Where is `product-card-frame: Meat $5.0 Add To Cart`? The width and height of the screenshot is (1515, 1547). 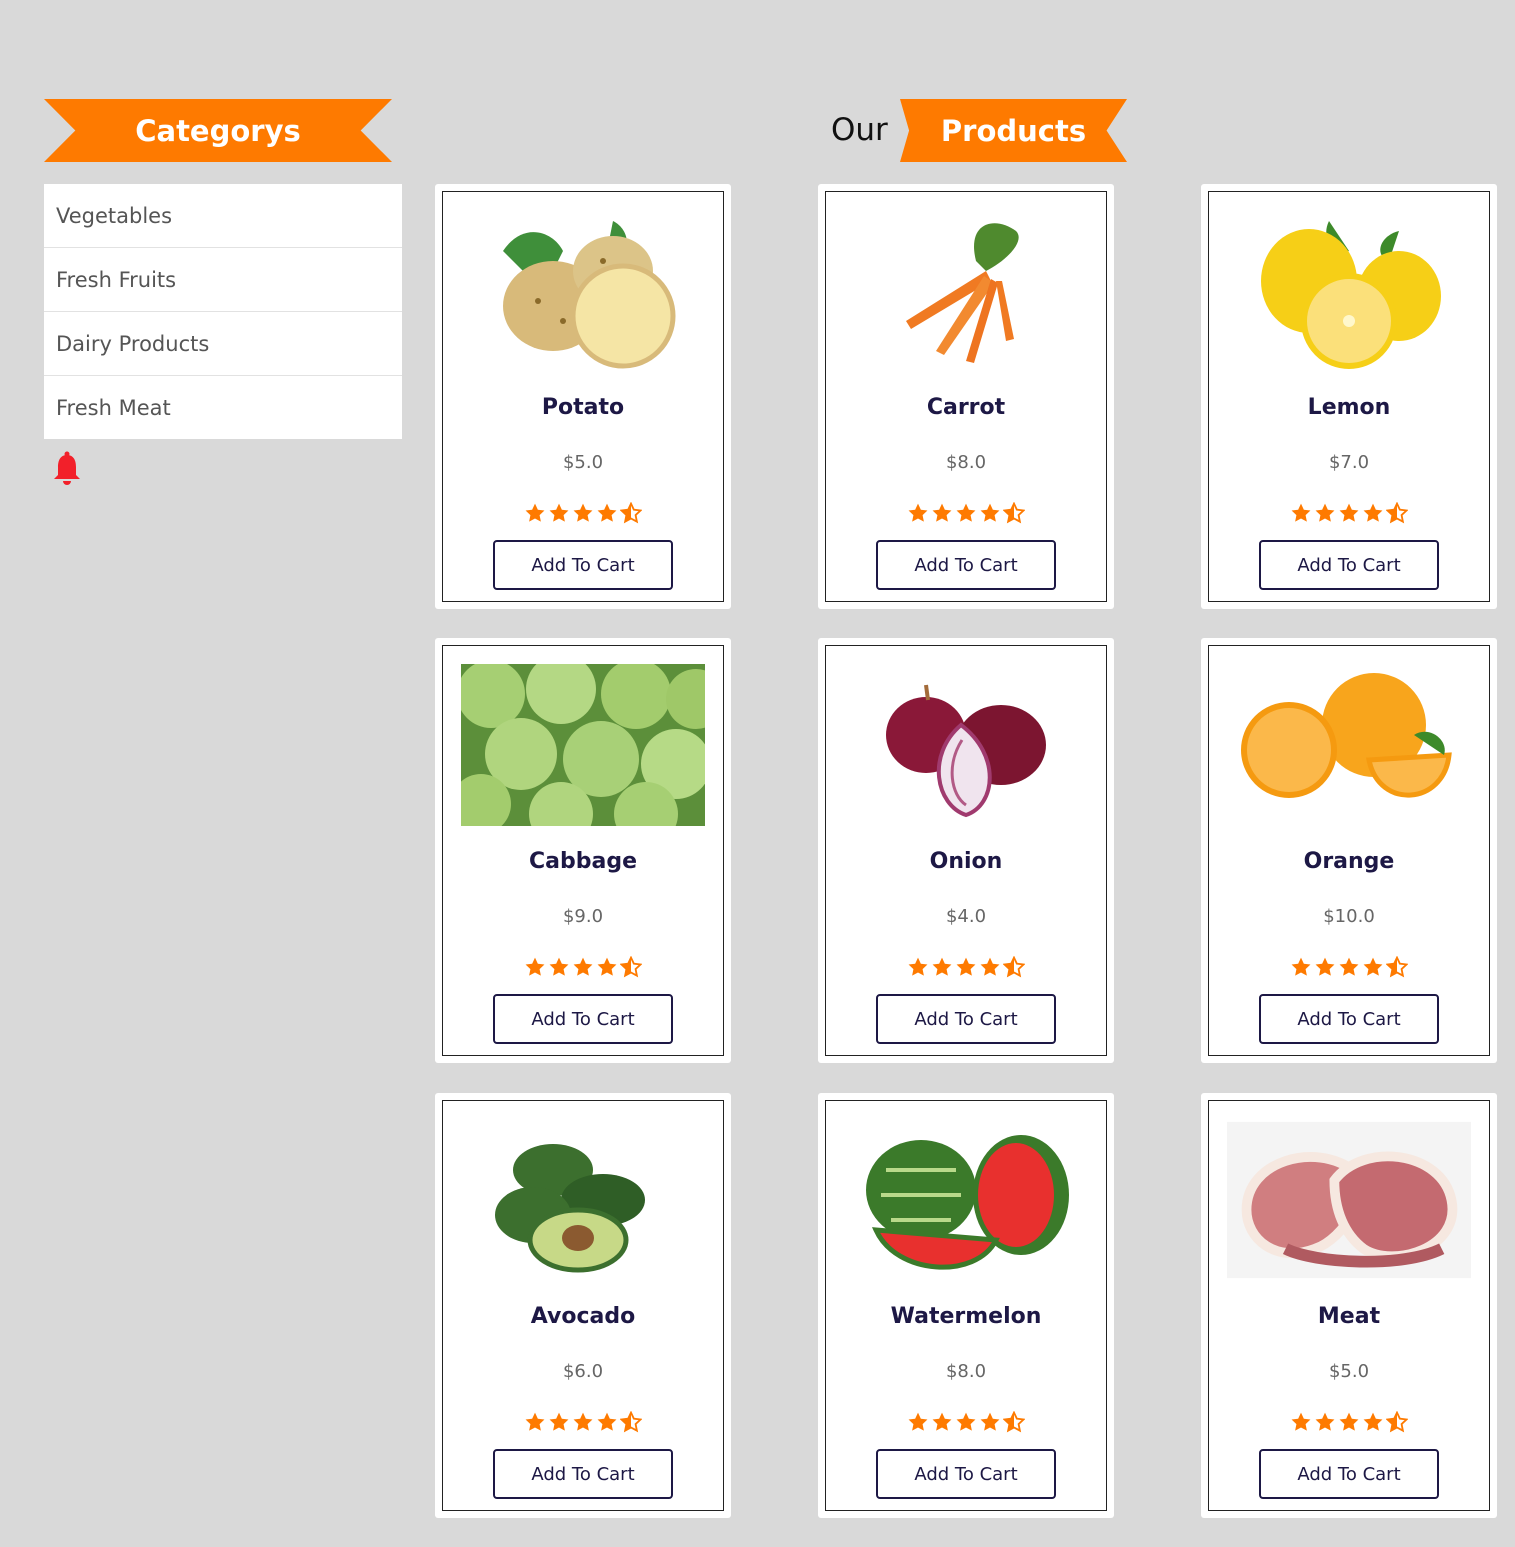 product-card-frame: Meat $5.0 Add To Cart is located at coordinates (1349, 1305).